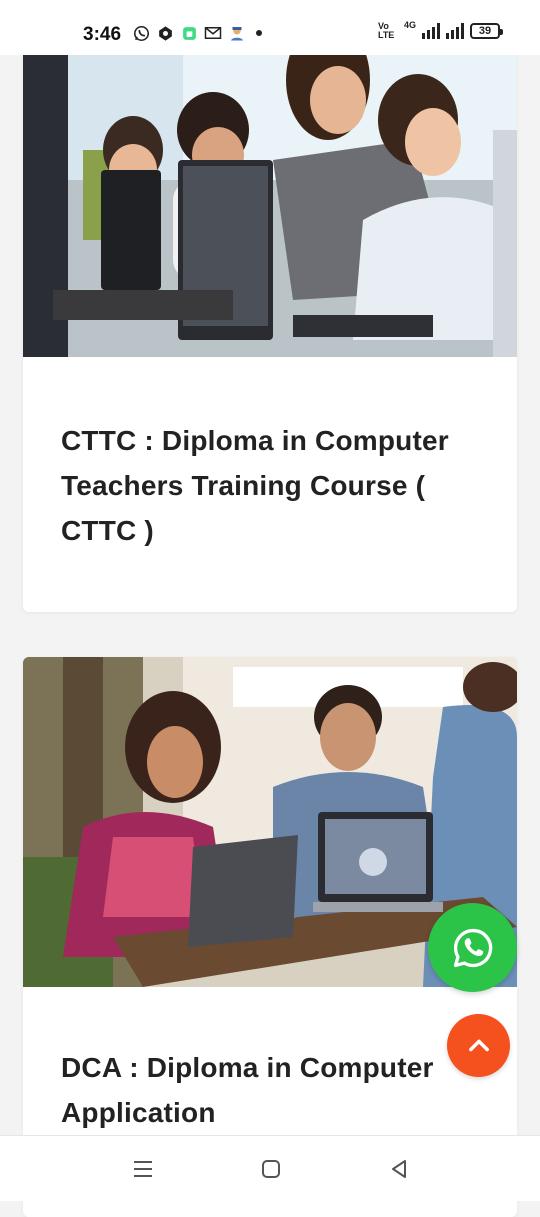 Image resolution: width=540 pixels, height=1217 pixels. I want to click on notification-dot, so click(259, 33).